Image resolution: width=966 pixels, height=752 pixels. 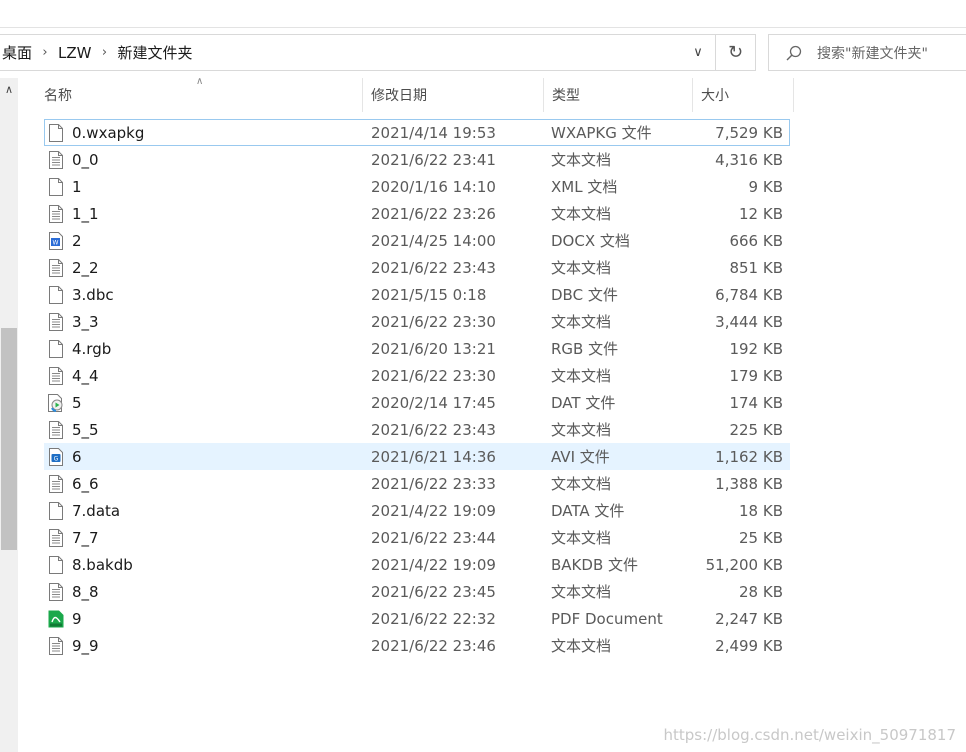 What do you see at coordinates (483, 14) in the screenshot?
I see `window-top-strip` at bounding box center [483, 14].